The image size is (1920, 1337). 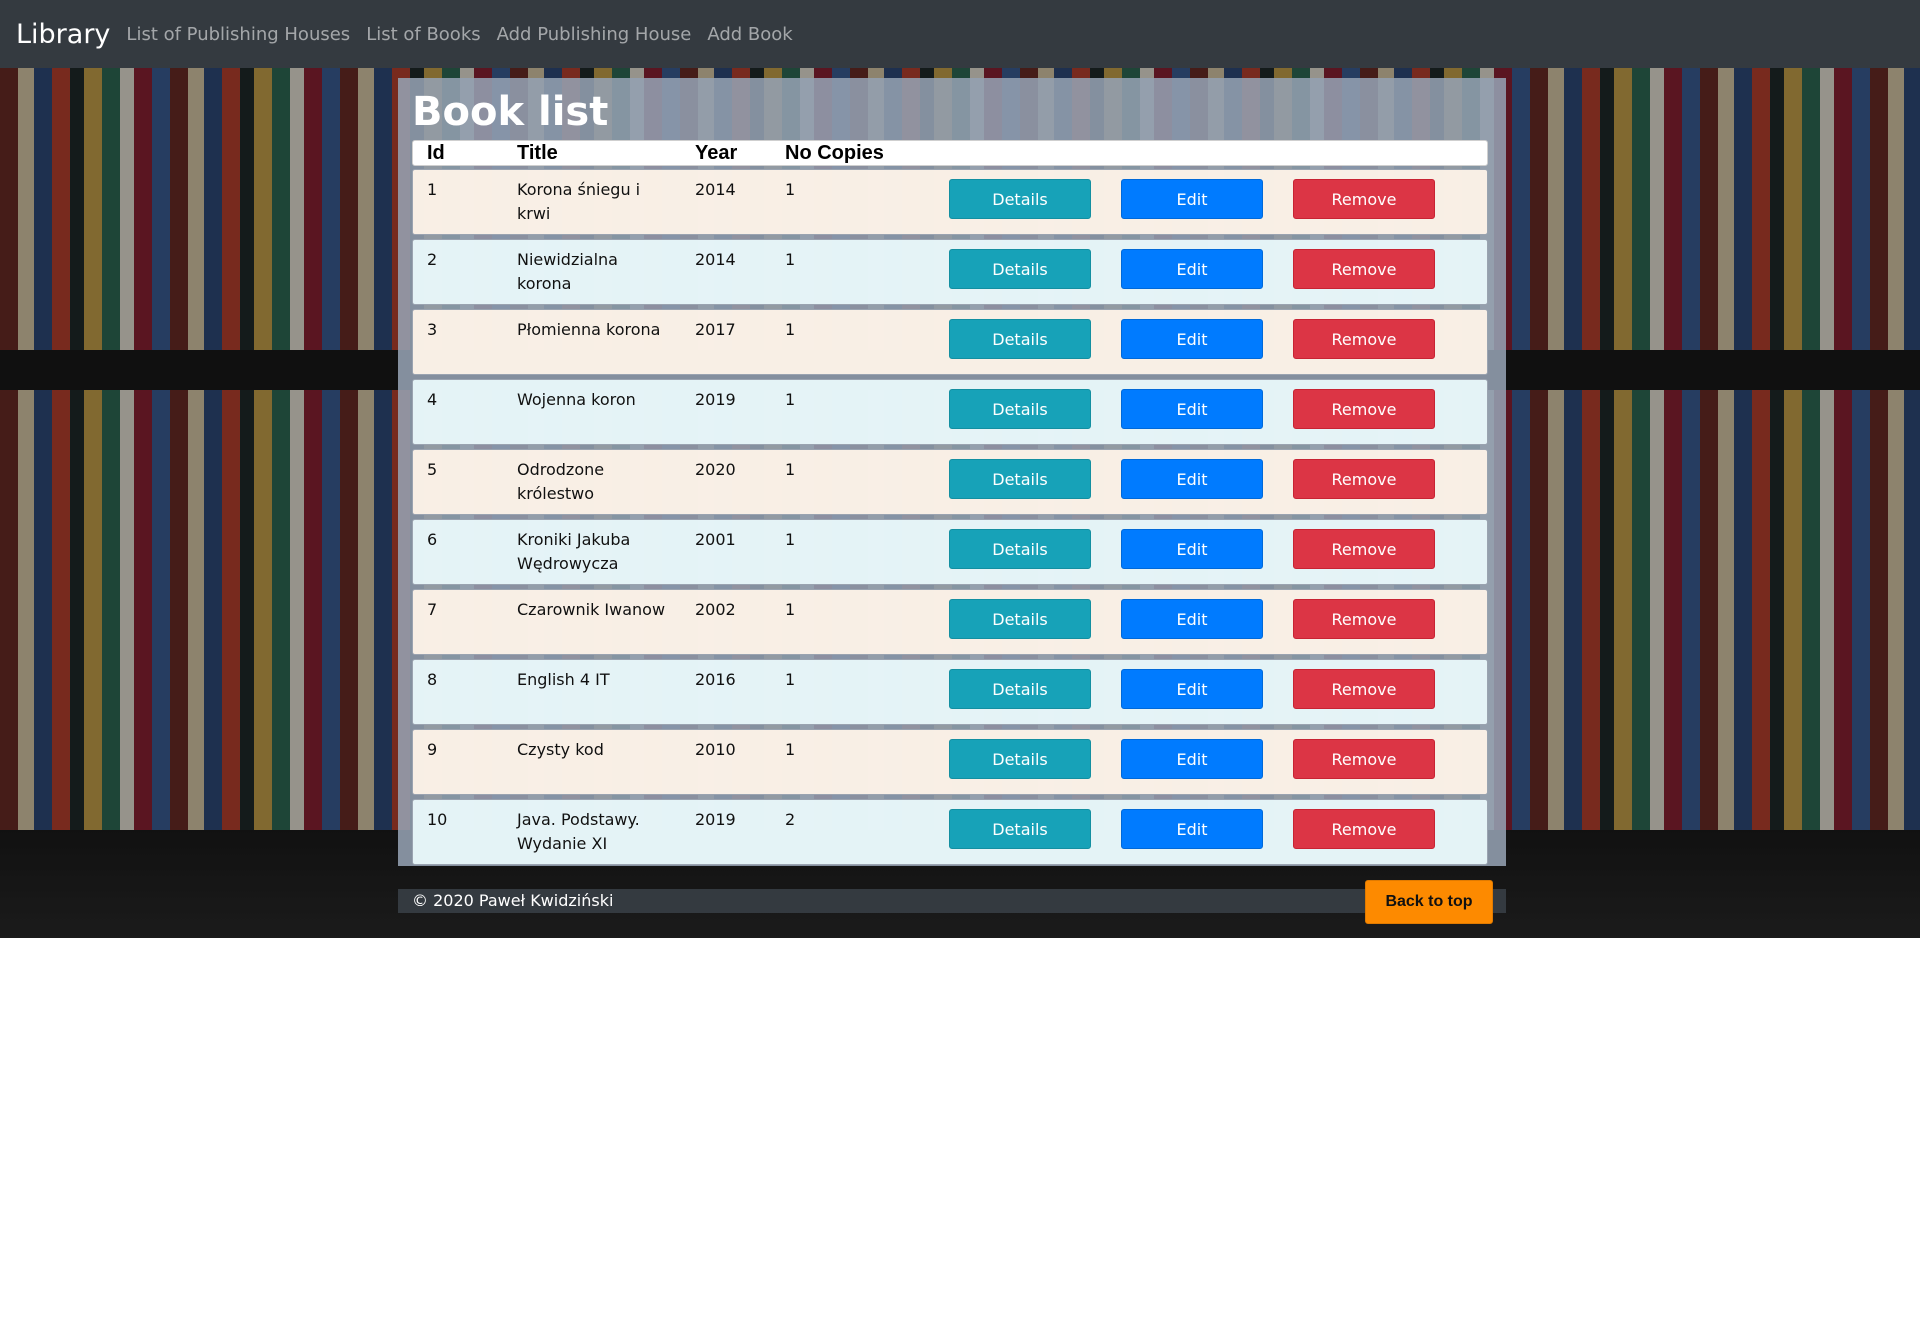 What do you see at coordinates (63, 34) in the screenshot?
I see `brand-logo: Library` at bounding box center [63, 34].